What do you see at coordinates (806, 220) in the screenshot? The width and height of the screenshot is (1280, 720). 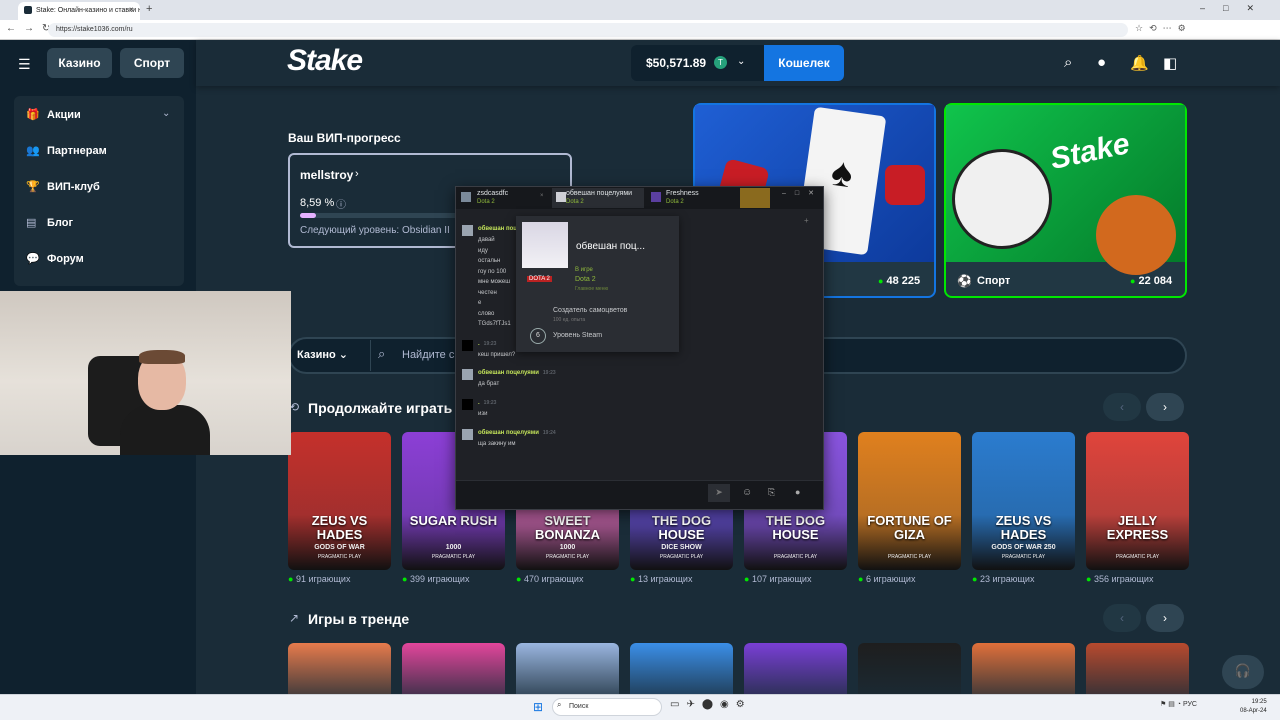 I see `add-friend-icon: +` at bounding box center [806, 220].